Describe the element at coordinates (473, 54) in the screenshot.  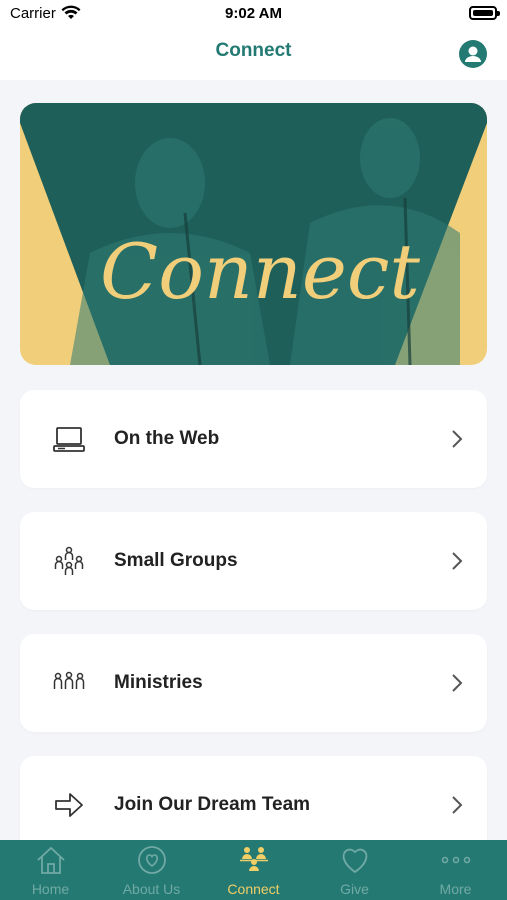
I see `profile-icon` at that location.